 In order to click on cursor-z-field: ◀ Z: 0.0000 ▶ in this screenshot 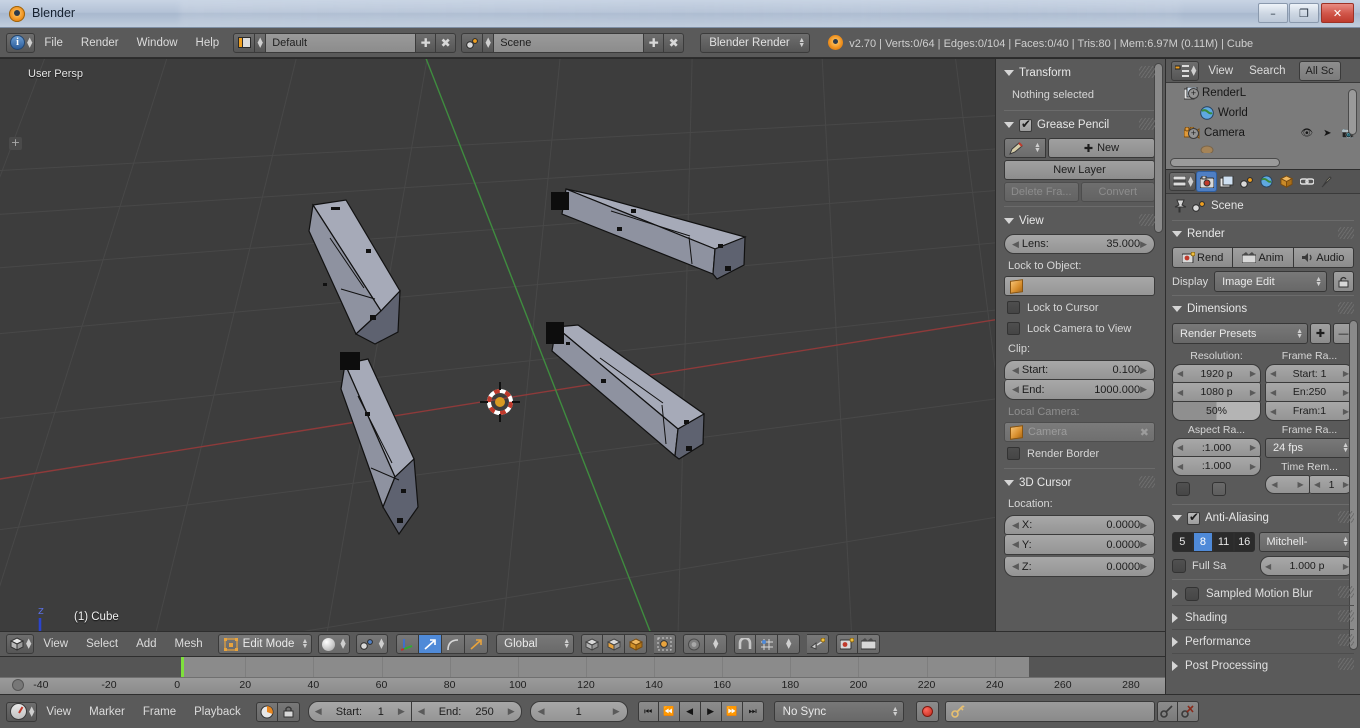, I will do `click(1079, 567)`.